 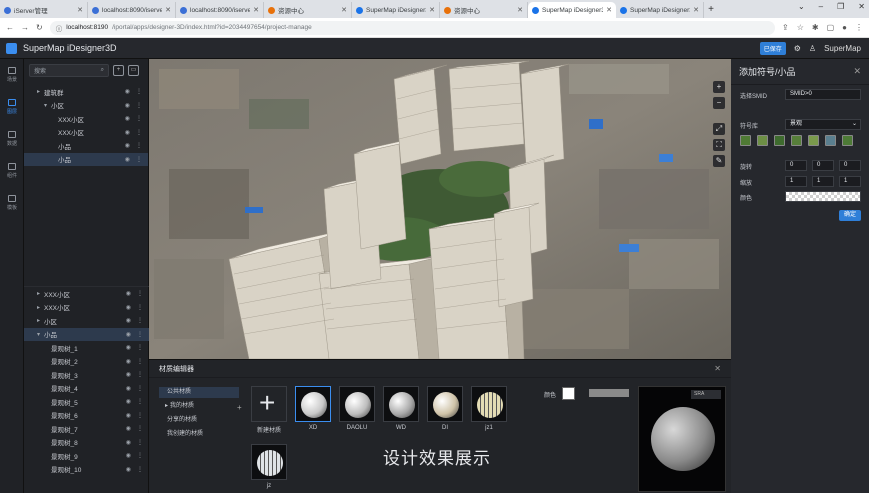 What do you see at coordinates (86, 362) in the screenshot?
I see `tree-row: 景观树_2 ◉ ⋮` at bounding box center [86, 362].